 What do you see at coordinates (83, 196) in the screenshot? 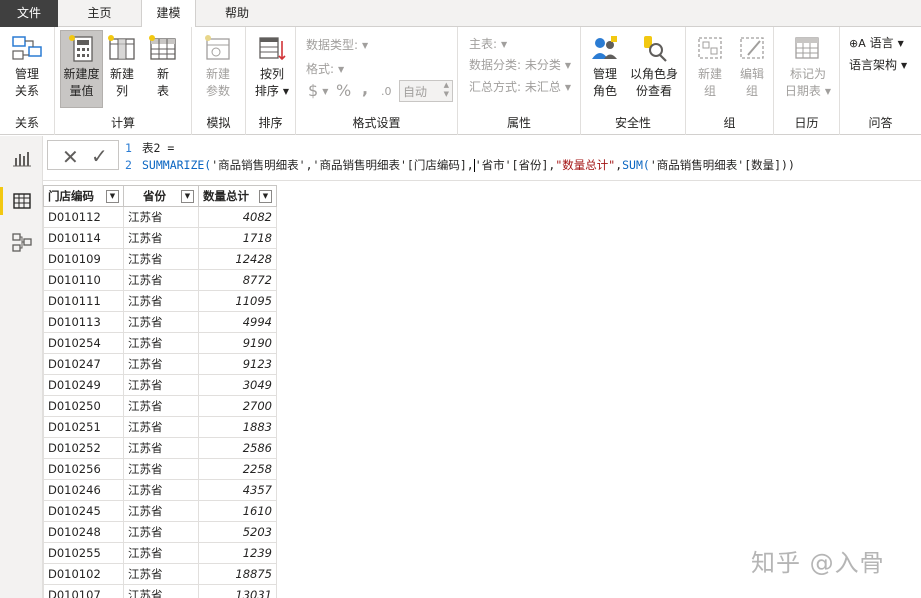
I see `column-header-store-code: 门店编码 ▼` at bounding box center [83, 196].